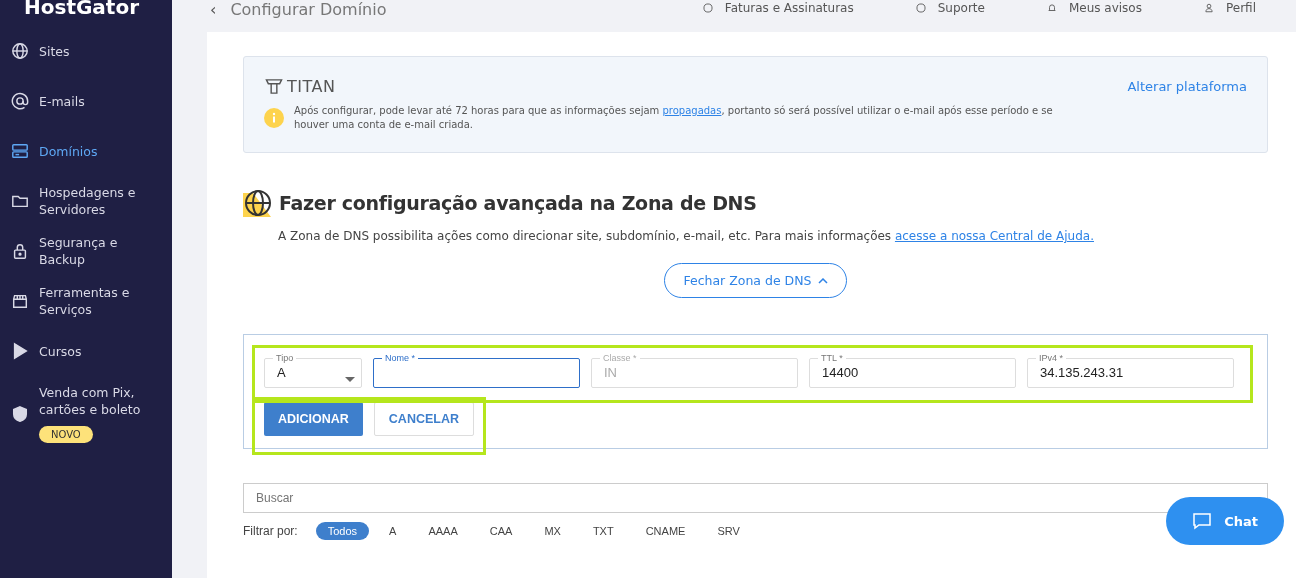 The width and height of the screenshot is (1296, 578). Describe the element at coordinates (213, 10) in the screenshot. I see `back-button: ‹` at that location.